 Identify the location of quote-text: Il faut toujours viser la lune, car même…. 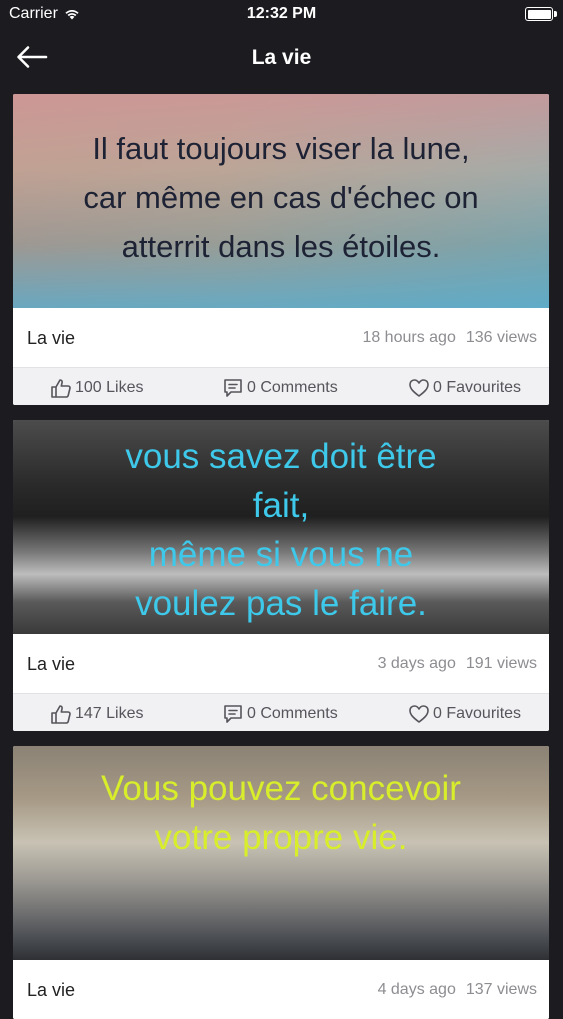
(281, 197).